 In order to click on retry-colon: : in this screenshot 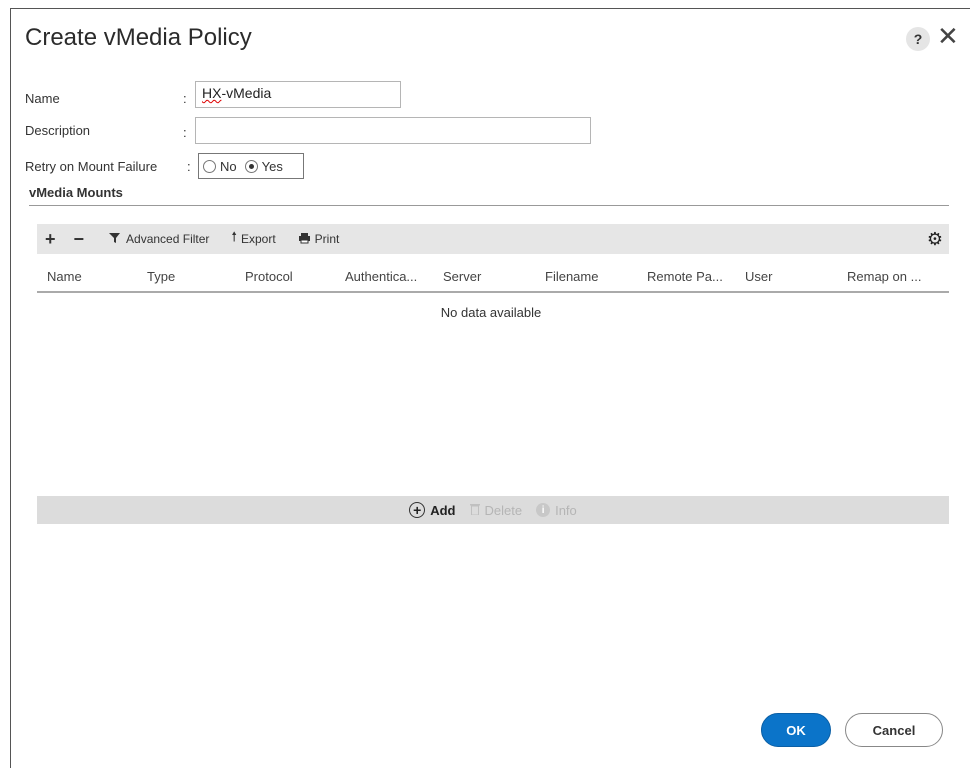, I will do `click(189, 166)`.